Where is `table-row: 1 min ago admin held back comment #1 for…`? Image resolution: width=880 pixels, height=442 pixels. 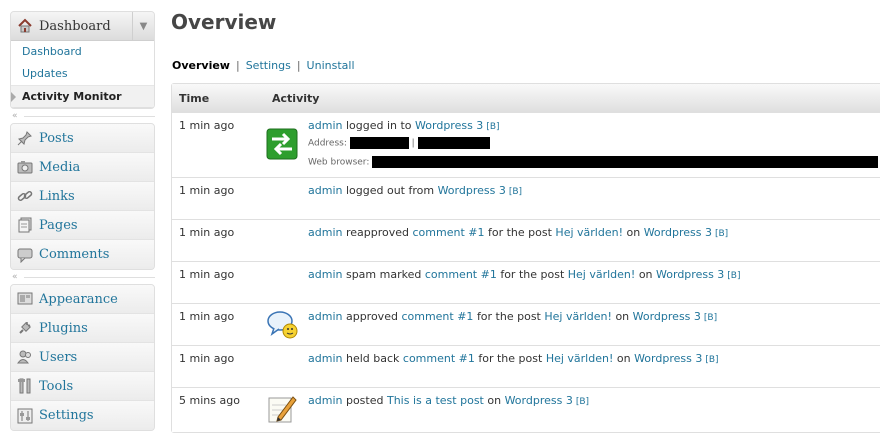
table-row: 1 min ago admin held back comment #1 for… is located at coordinates (526, 367).